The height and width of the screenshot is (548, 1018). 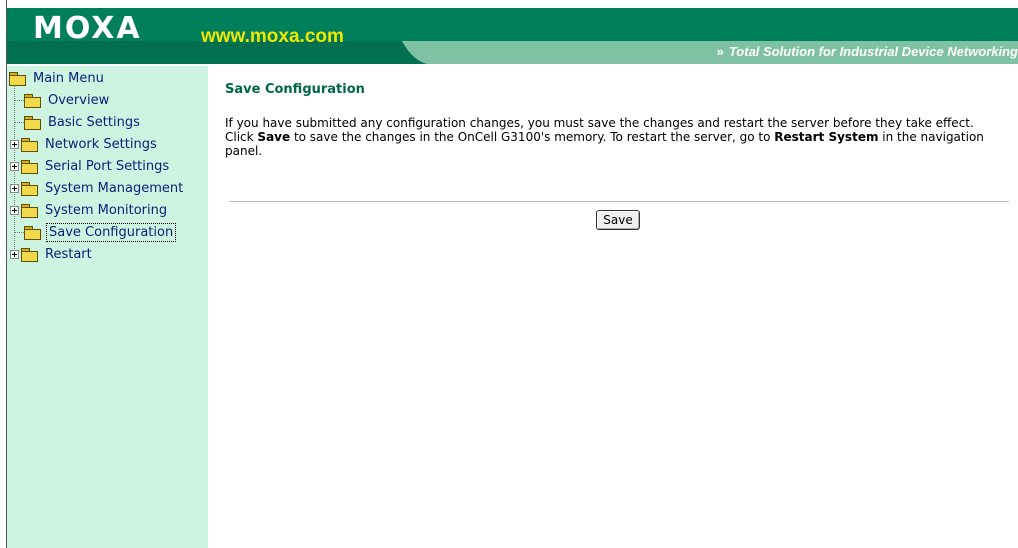 I want to click on sidebar-item-label: Serial Port Settings, so click(x=107, y=166).